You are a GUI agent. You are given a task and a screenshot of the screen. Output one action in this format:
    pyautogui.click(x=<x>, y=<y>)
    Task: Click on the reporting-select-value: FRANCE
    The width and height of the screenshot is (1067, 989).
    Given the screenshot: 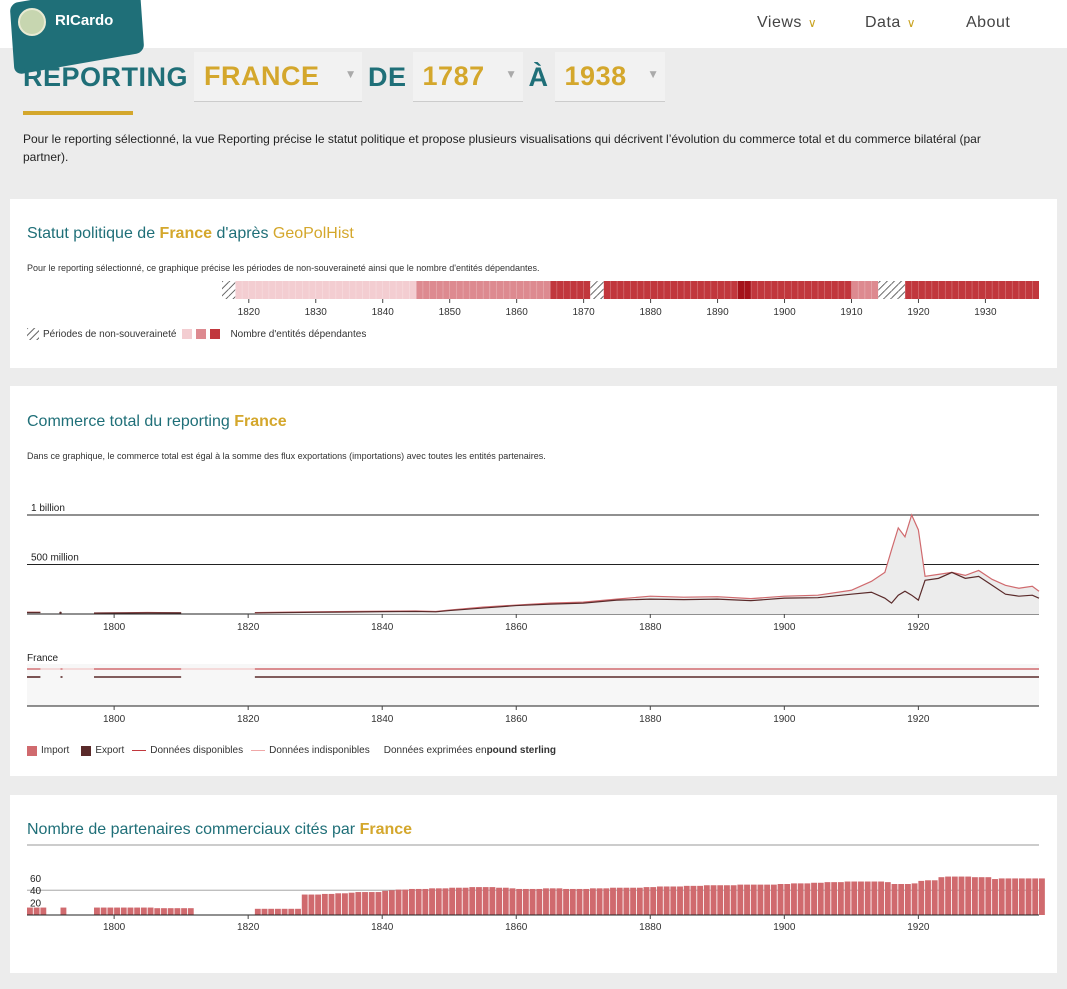 What is the action you would take?
    pyautogui.click(x=262, y=76)
    